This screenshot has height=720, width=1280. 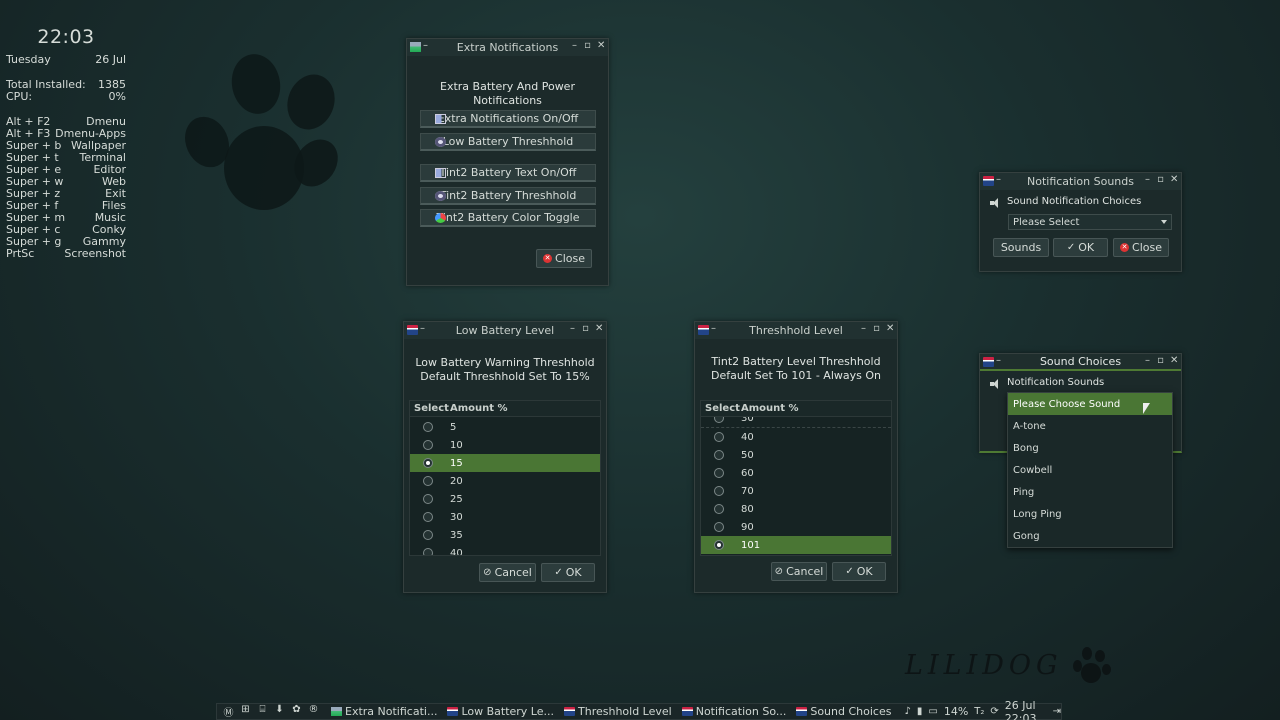 I want to click on list-row: 80, so click(x=796, y=509).